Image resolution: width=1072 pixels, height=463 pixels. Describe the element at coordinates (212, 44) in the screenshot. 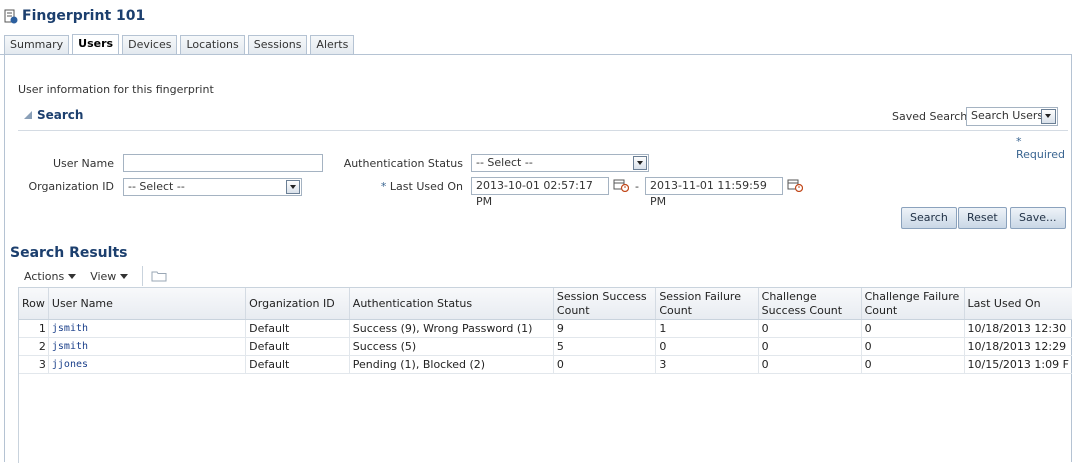

I see `tab-locations: Locations` at that location.